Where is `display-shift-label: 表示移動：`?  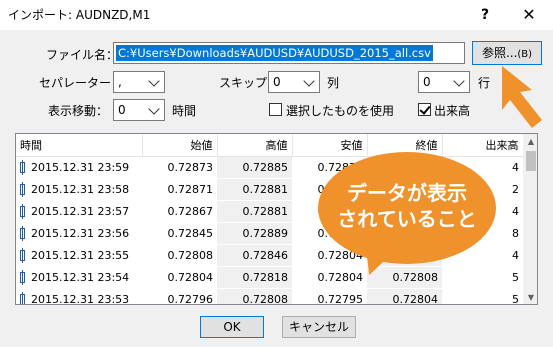 display-shift-label: 表示移動： is located at coordinates (78, 111).